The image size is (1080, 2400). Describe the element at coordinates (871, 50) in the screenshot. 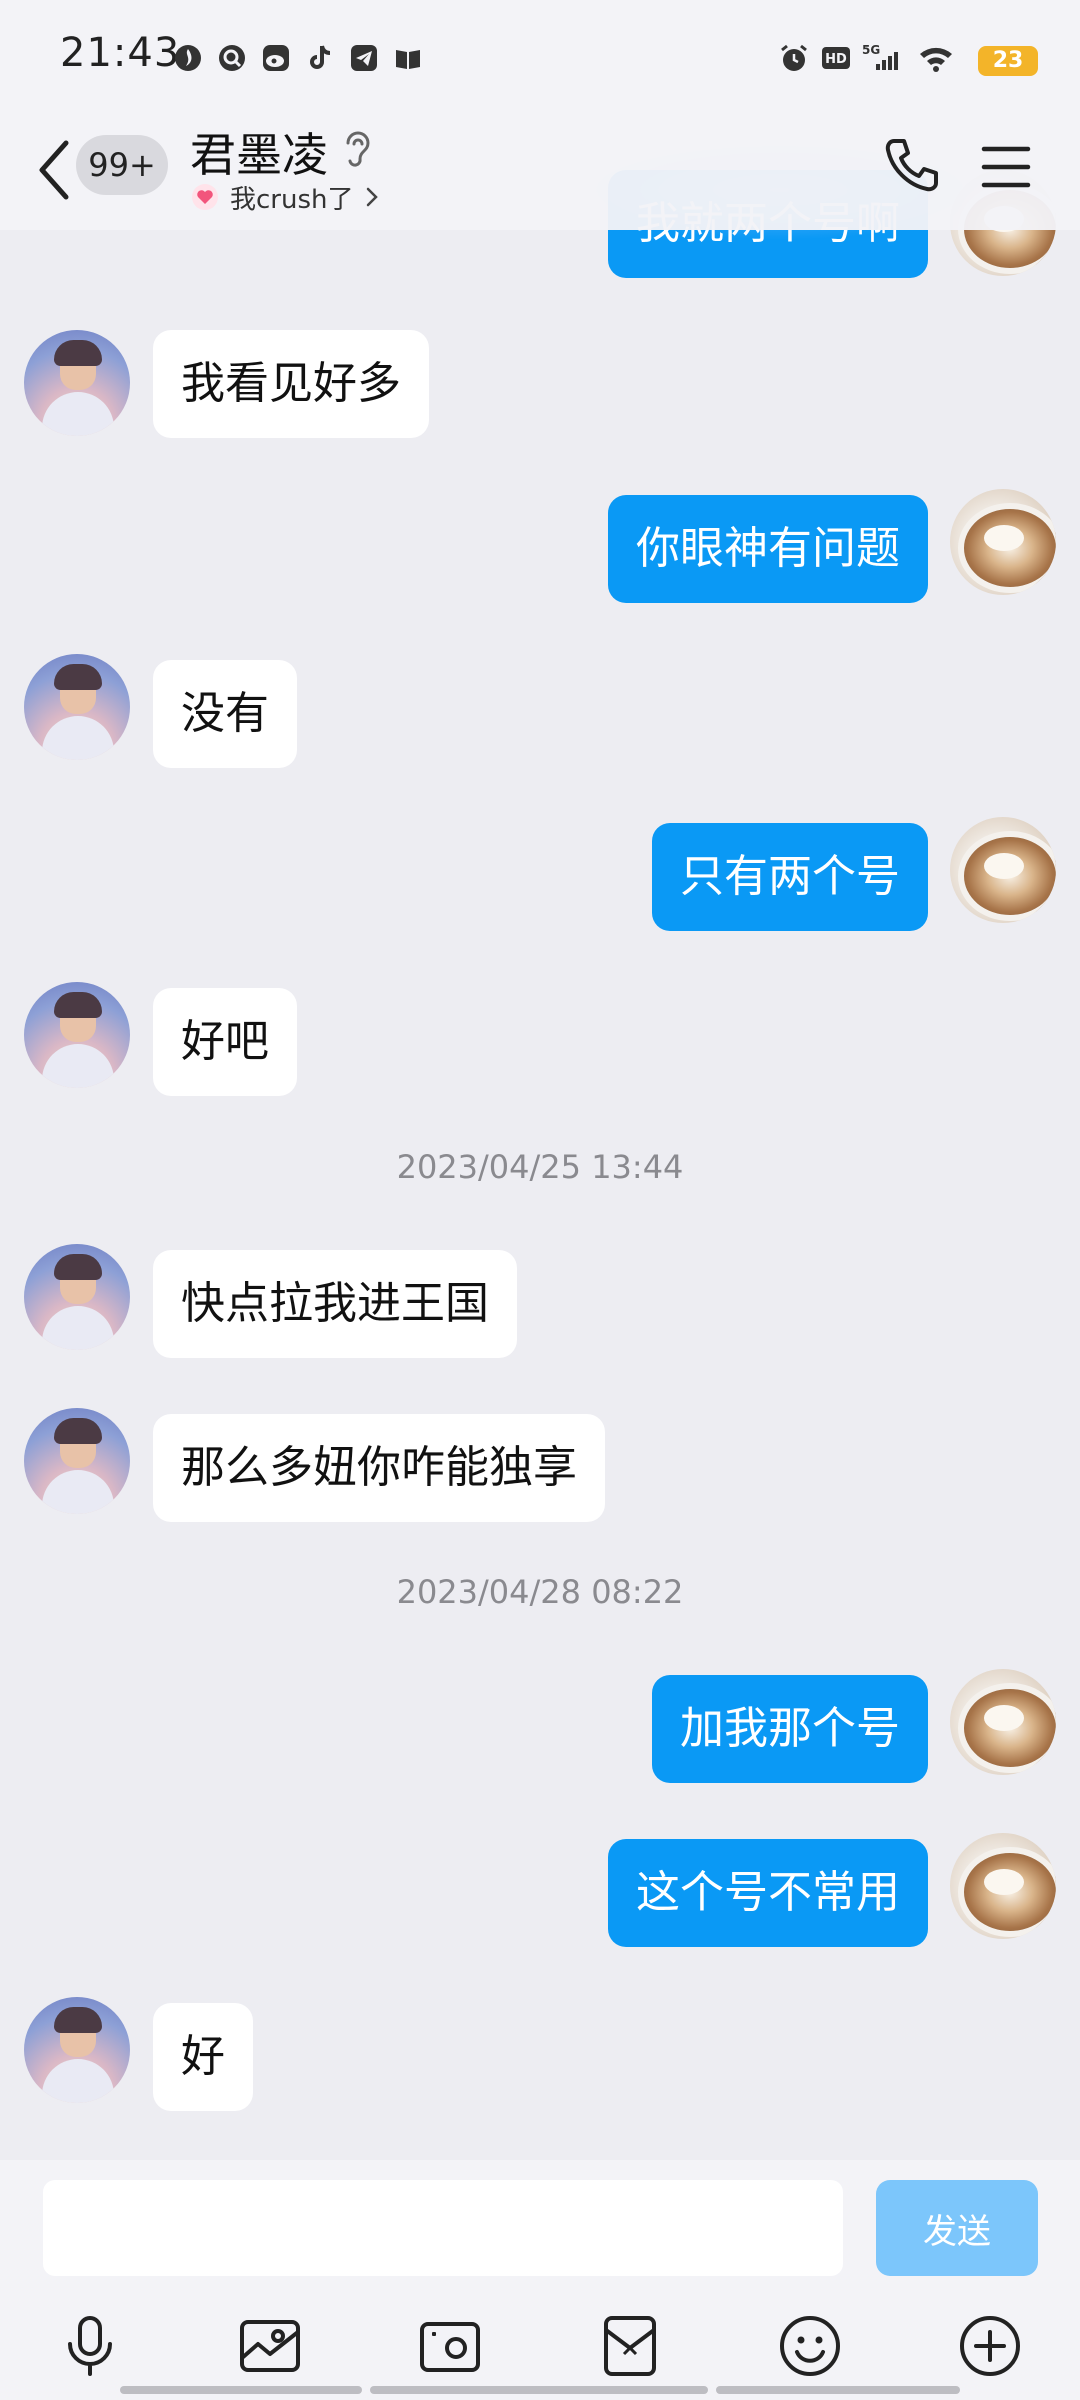

I see `svg-text: 5G` at that location.